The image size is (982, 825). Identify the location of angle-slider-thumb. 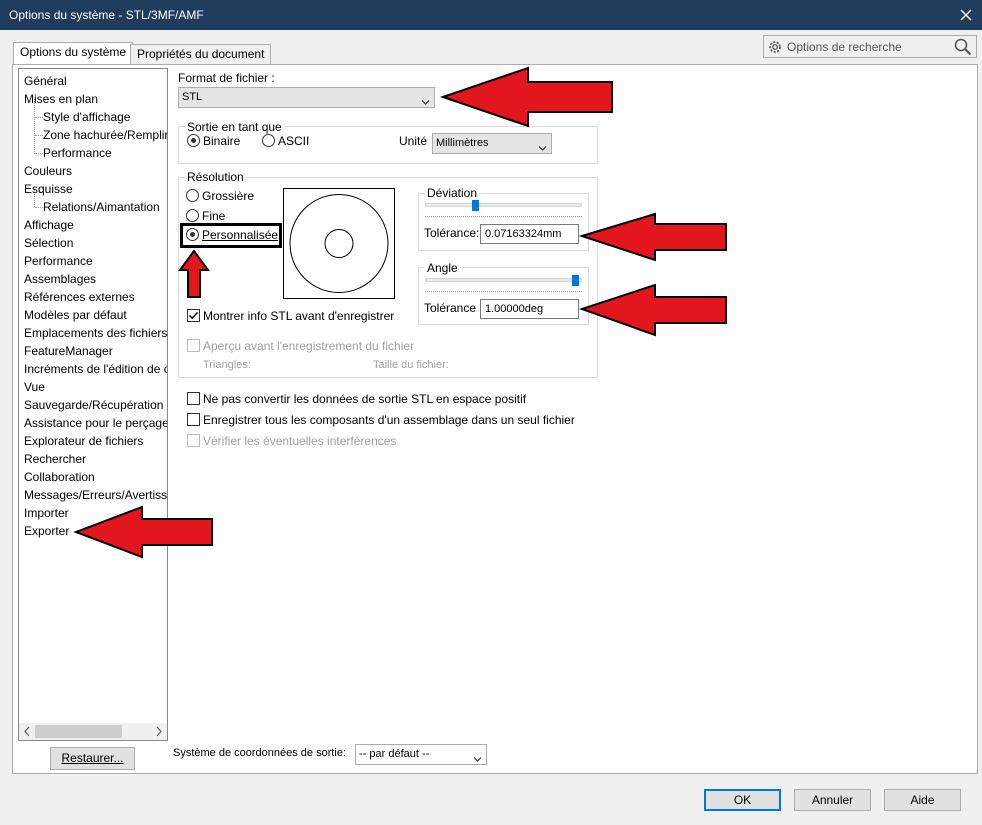
(575, 280).